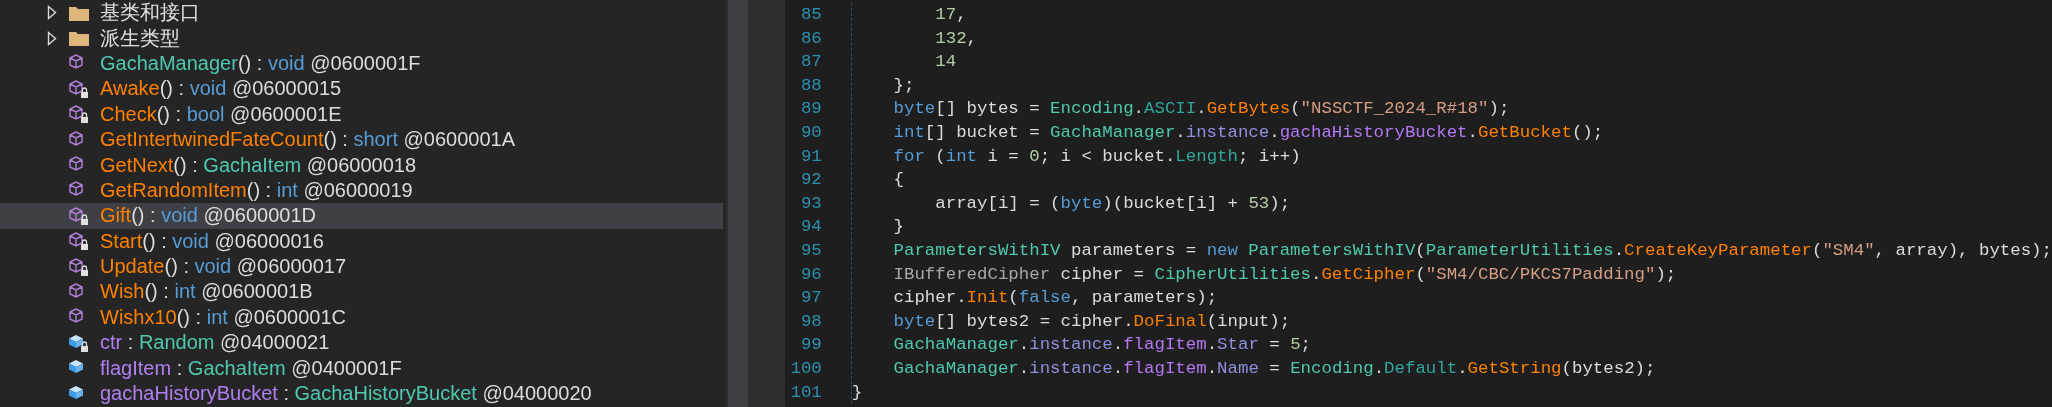  I want to click on code-line: cipher.Init(false, parameters);, so click(1055, 298).